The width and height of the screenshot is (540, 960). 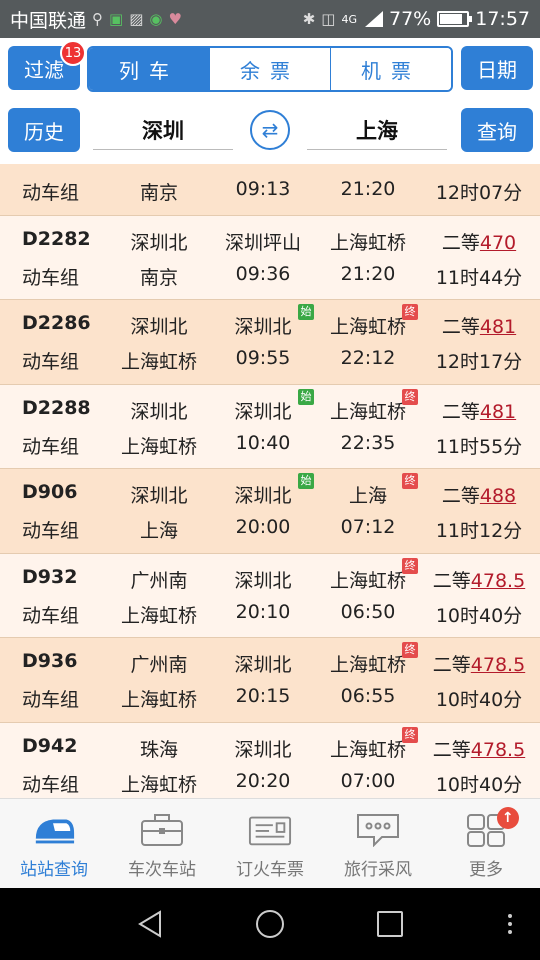 What do you see at coordinates (390, 924) in the screenshot?
I see `recent-apps-icon` at bounding box center [390, 924].